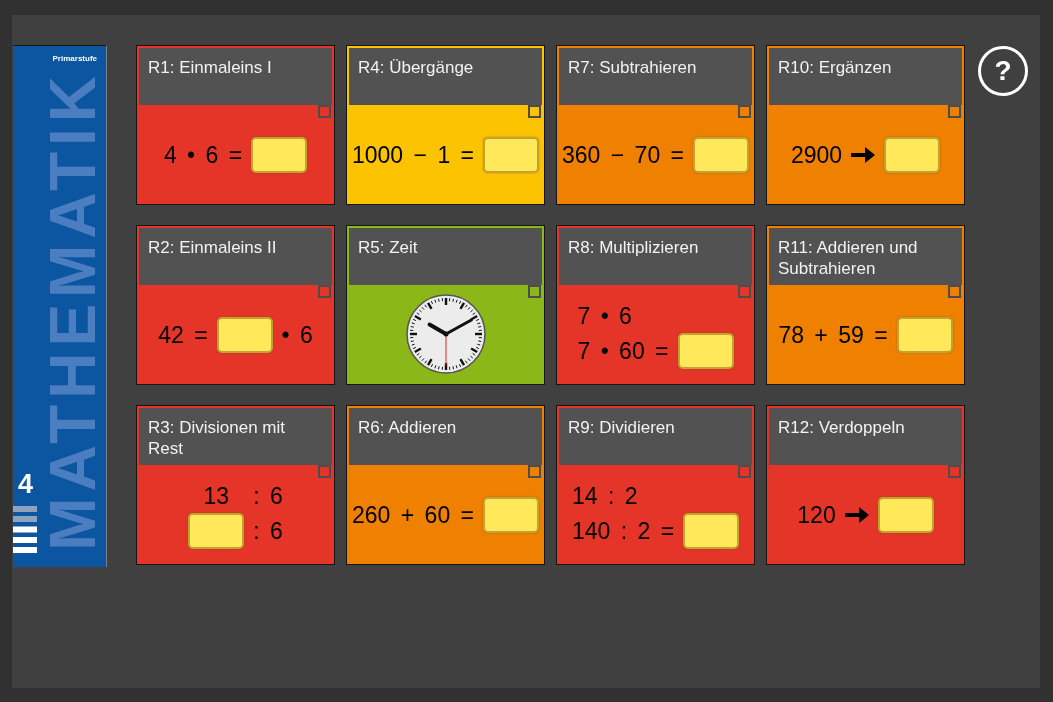 The image size is (1053, 702). I want to click on equation-text: 78 + 59 =, so click(833, 335).